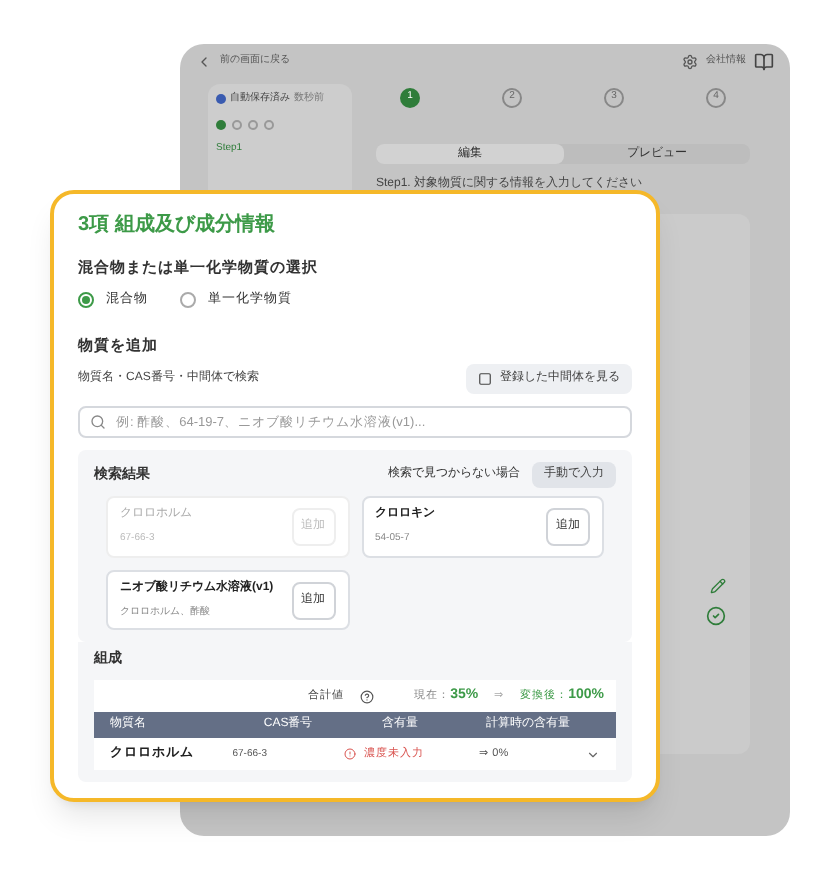  Describe the element at coordinates (177, 225) in the screenshot. I see `card-title: 3項 組成及び成分情報` at that location.